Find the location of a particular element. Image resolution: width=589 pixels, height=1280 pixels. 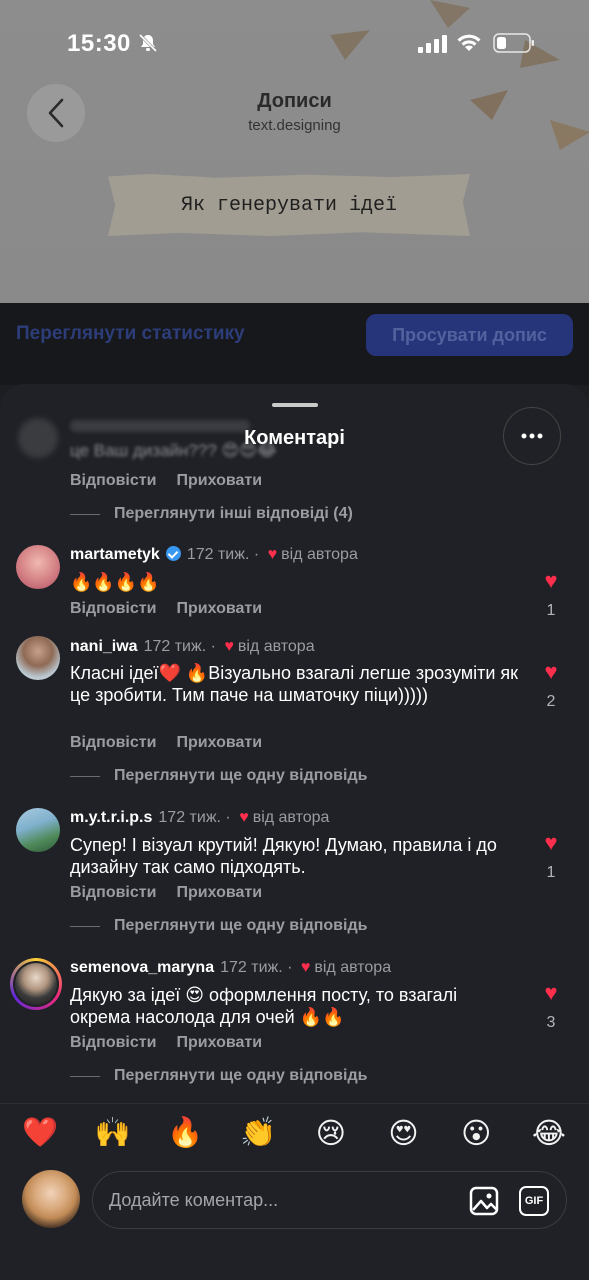

more-options-button is located at coordinates (532, 436).